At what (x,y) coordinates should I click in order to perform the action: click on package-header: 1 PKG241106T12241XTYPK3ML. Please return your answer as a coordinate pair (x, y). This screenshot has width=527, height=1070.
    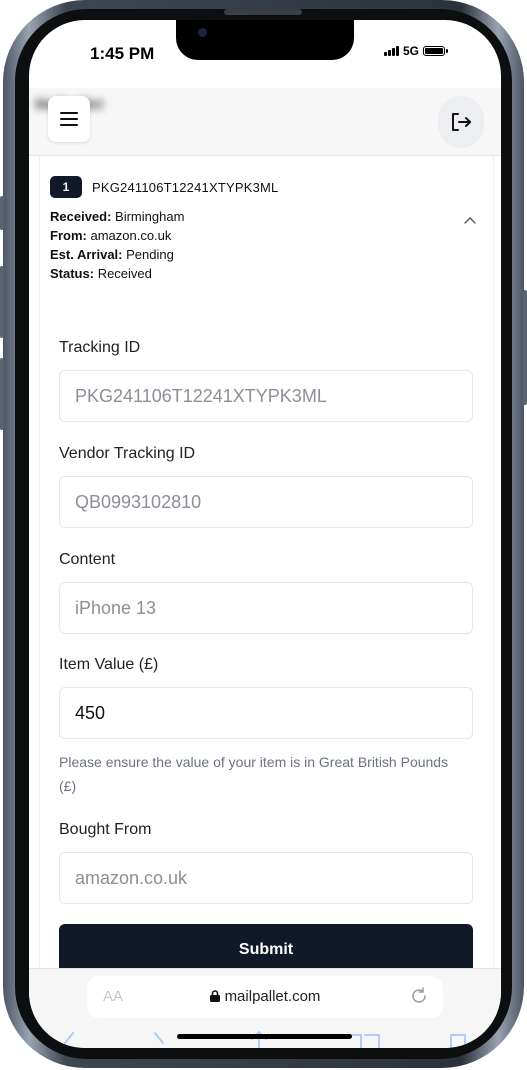
    Looking at the image, I should click on (164, 187).